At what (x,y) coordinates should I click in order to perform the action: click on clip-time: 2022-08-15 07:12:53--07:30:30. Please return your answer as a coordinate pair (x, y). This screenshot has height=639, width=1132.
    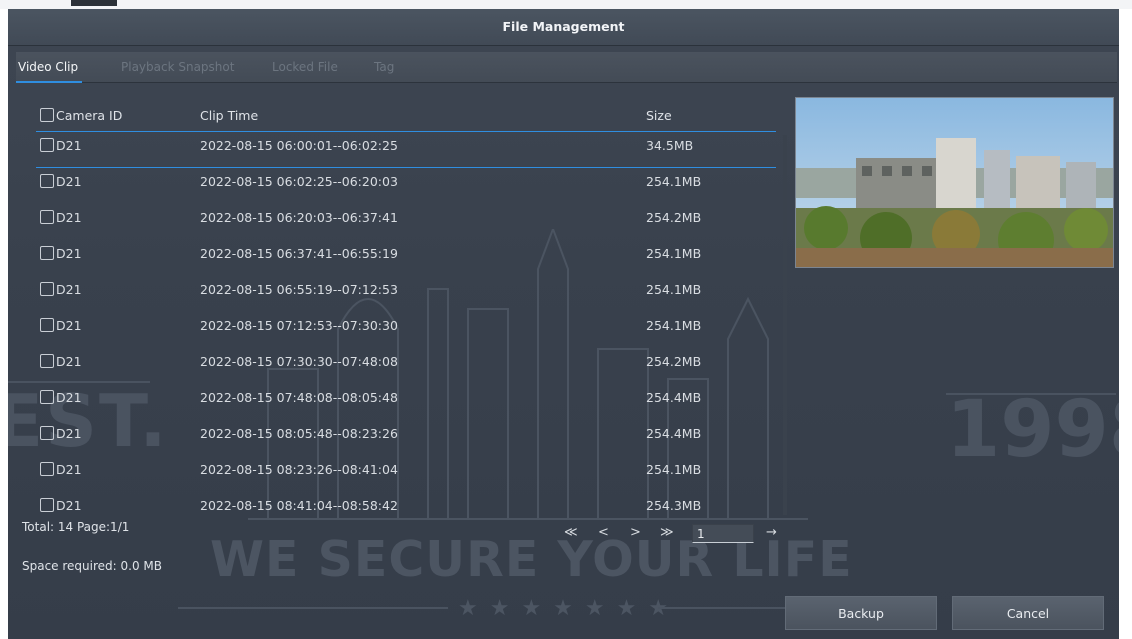
    Looking at the image, I should click on (299, 325).